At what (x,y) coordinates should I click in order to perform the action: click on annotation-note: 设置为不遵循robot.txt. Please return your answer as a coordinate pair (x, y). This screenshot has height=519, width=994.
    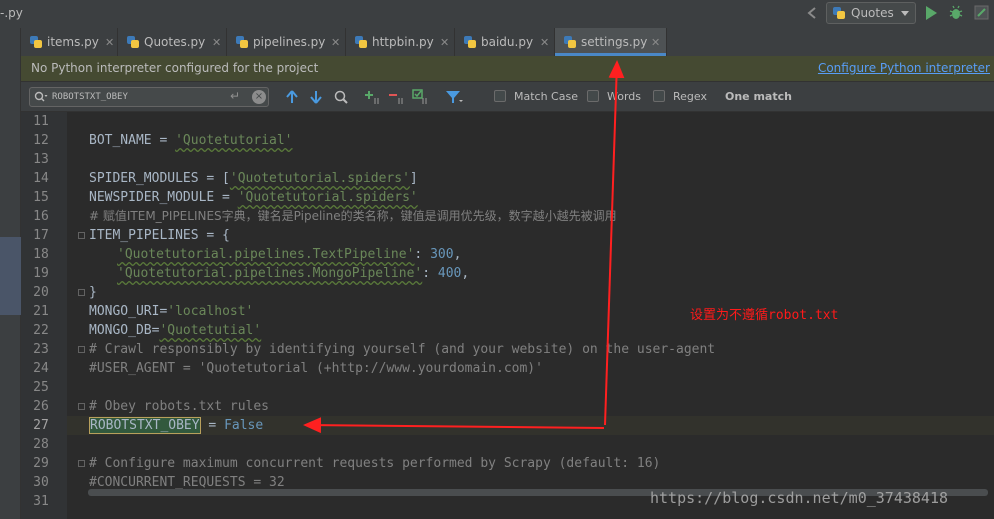
    Looking at the image, I should click on (764, 315).